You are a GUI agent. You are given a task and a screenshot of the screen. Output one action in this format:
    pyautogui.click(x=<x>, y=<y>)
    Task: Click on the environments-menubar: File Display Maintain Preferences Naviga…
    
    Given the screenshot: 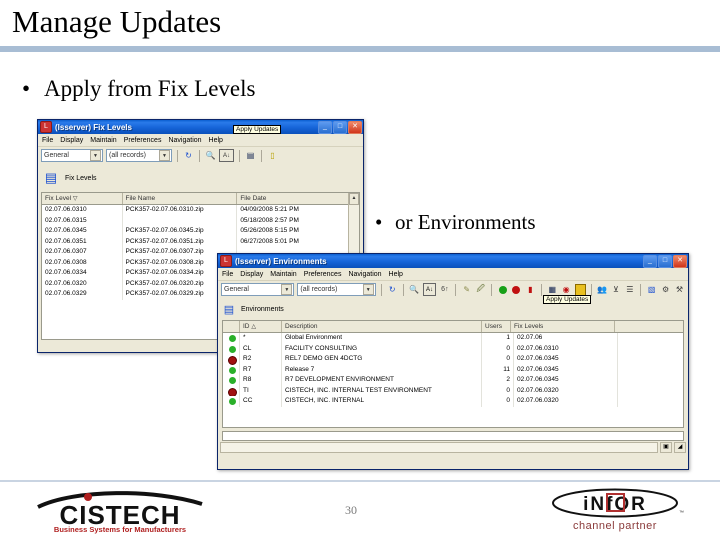 What is the action you would take?
    pyautogui.click(x=453, y=274)
    